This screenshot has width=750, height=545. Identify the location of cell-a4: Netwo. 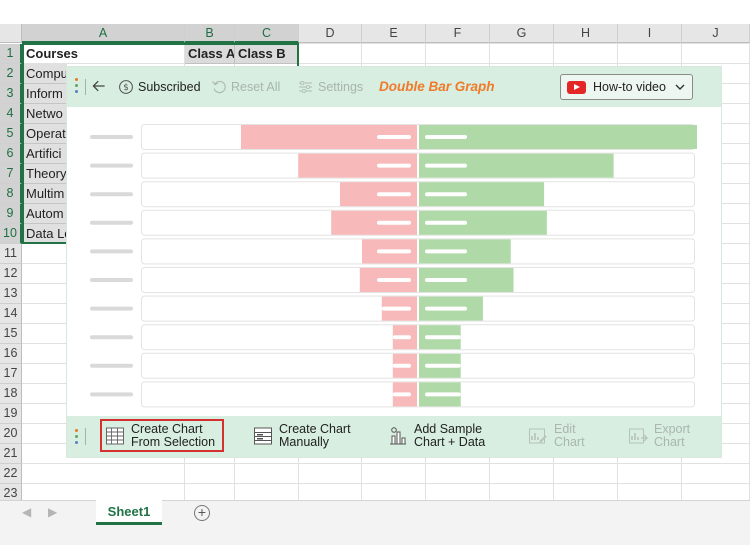
(45, 114).